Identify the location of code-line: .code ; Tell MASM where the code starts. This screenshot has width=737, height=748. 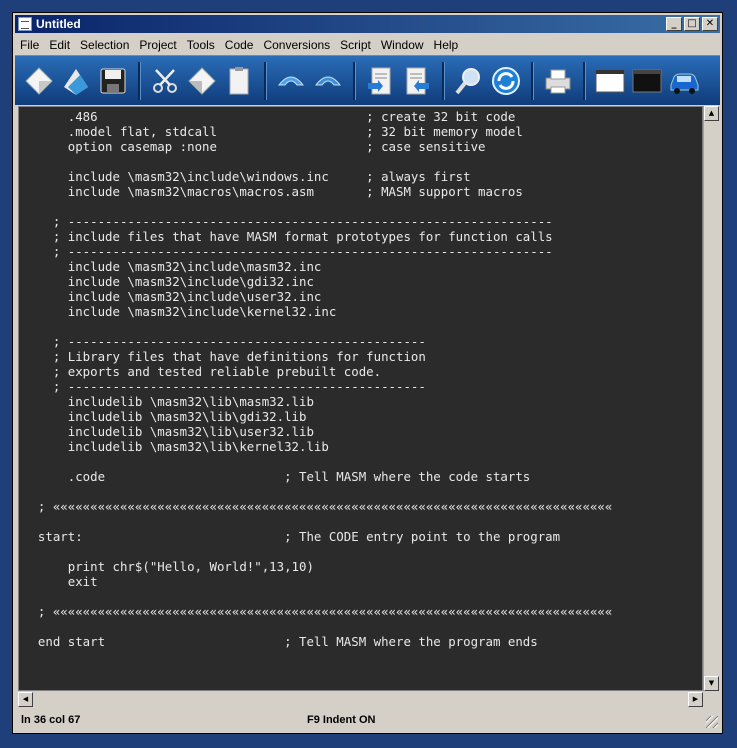
(277, 476).